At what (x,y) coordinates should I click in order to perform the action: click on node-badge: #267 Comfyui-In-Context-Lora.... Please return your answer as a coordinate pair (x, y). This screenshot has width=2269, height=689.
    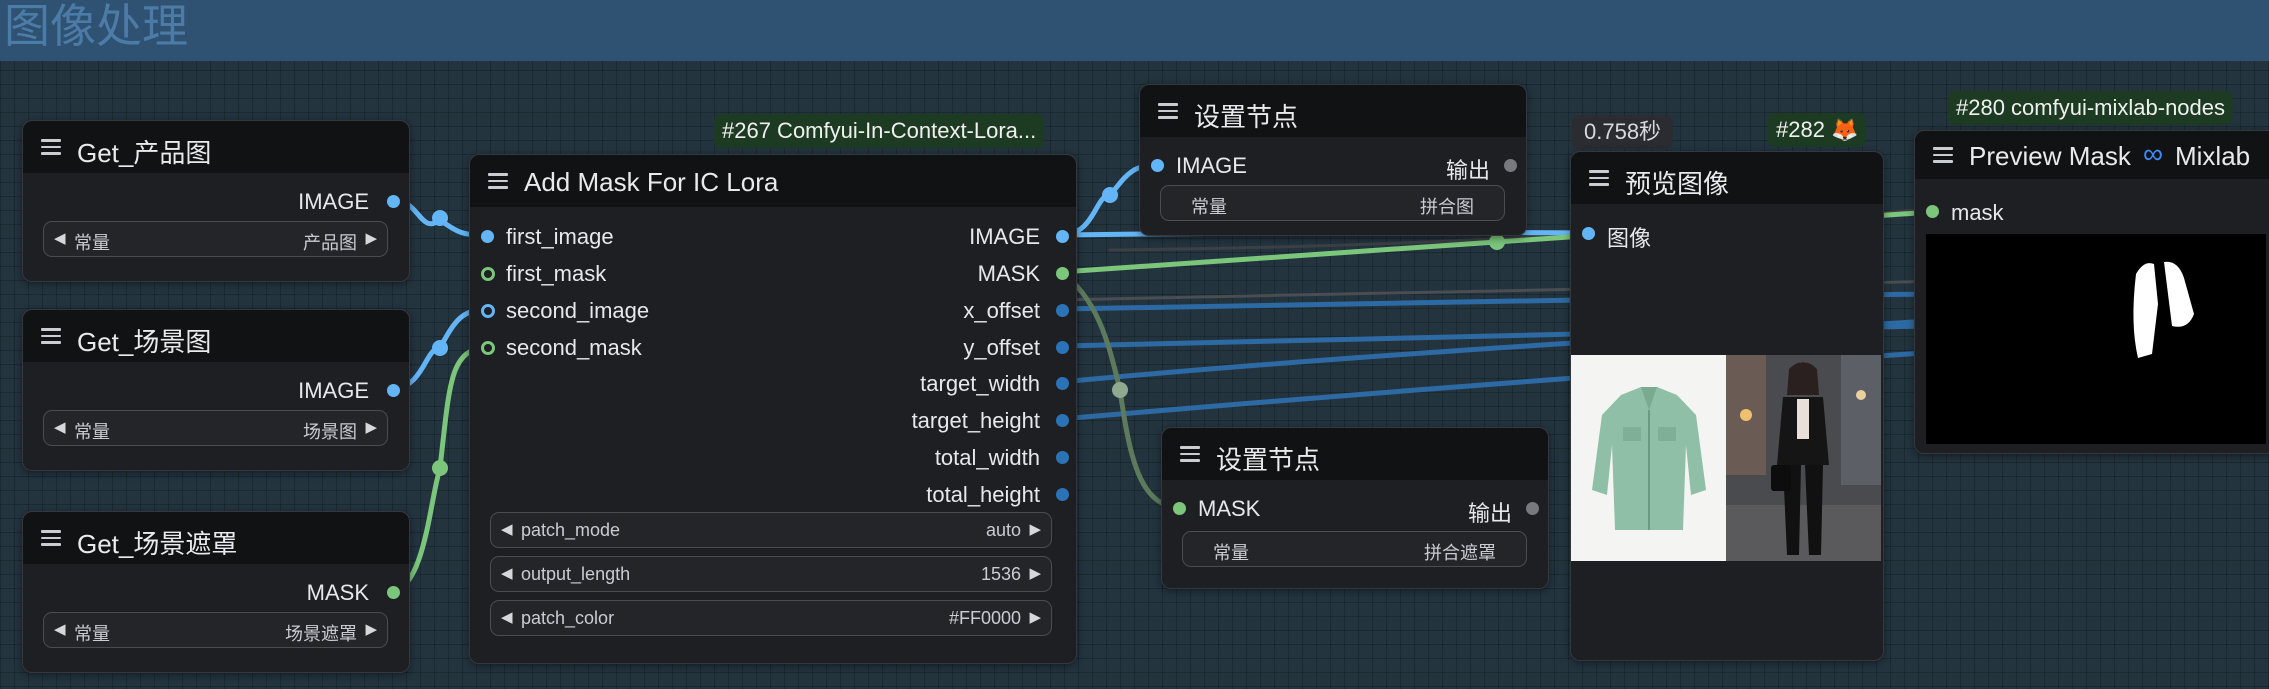
    Looking at the image, I should click on (879, 131).